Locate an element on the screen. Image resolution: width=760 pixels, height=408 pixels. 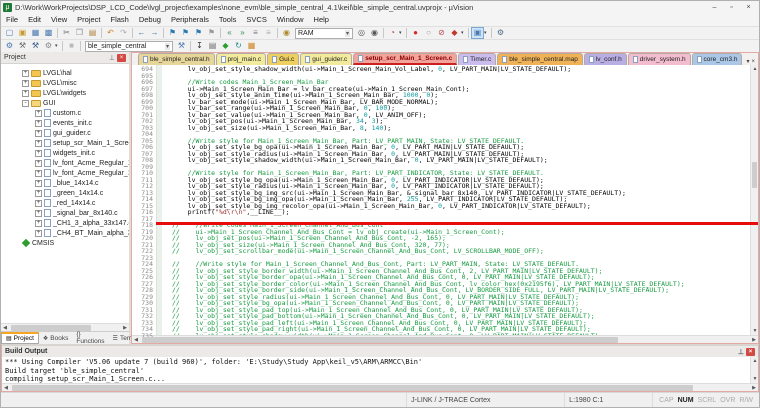
kill-all-breakpoints-icon: ◆ is located at coordinates (454, 33).